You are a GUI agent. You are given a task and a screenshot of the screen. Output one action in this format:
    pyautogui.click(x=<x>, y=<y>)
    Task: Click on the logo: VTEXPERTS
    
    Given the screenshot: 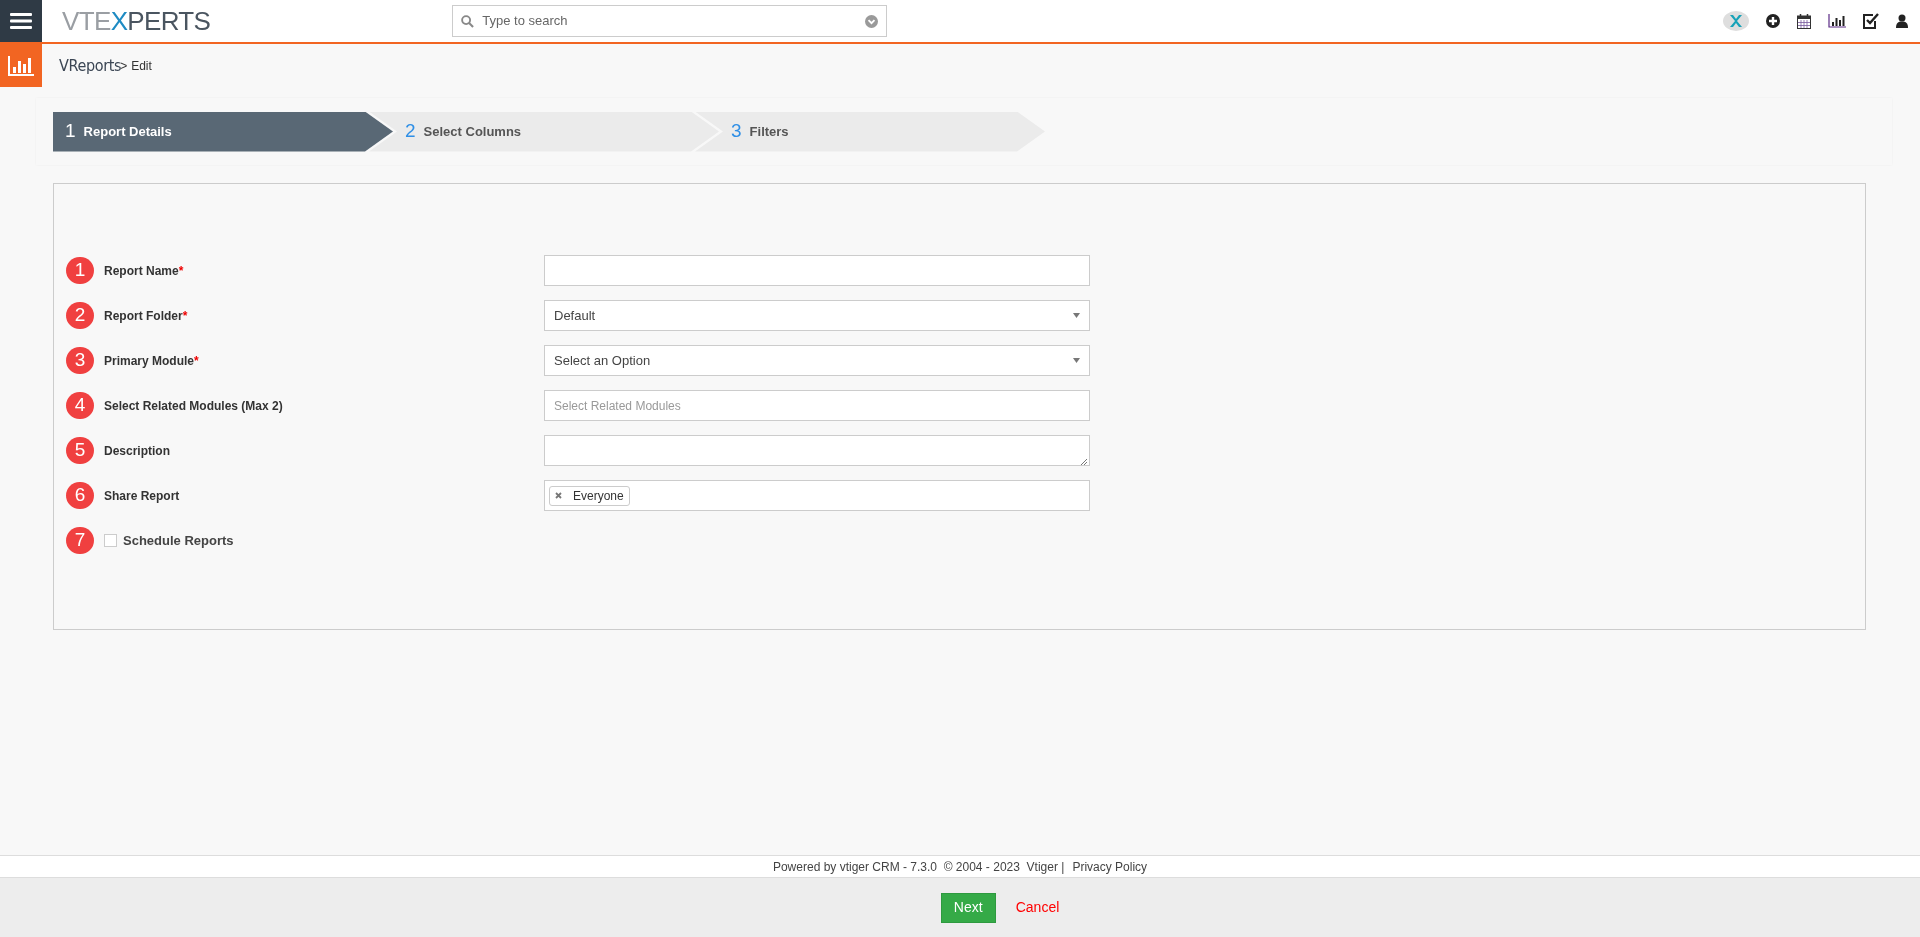 What is the action you would take?
    pyautogui.click(x=136, y=21)
    